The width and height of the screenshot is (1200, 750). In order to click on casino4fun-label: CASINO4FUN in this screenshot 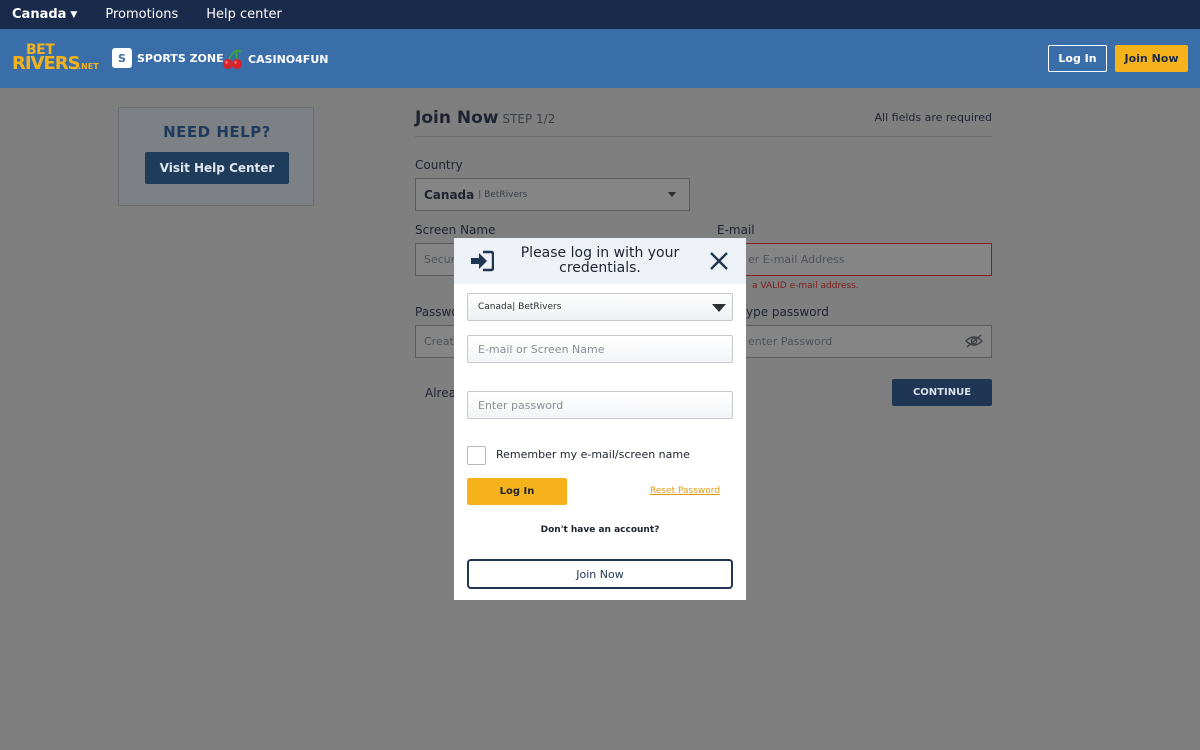, I will do `click(288, 59)`.